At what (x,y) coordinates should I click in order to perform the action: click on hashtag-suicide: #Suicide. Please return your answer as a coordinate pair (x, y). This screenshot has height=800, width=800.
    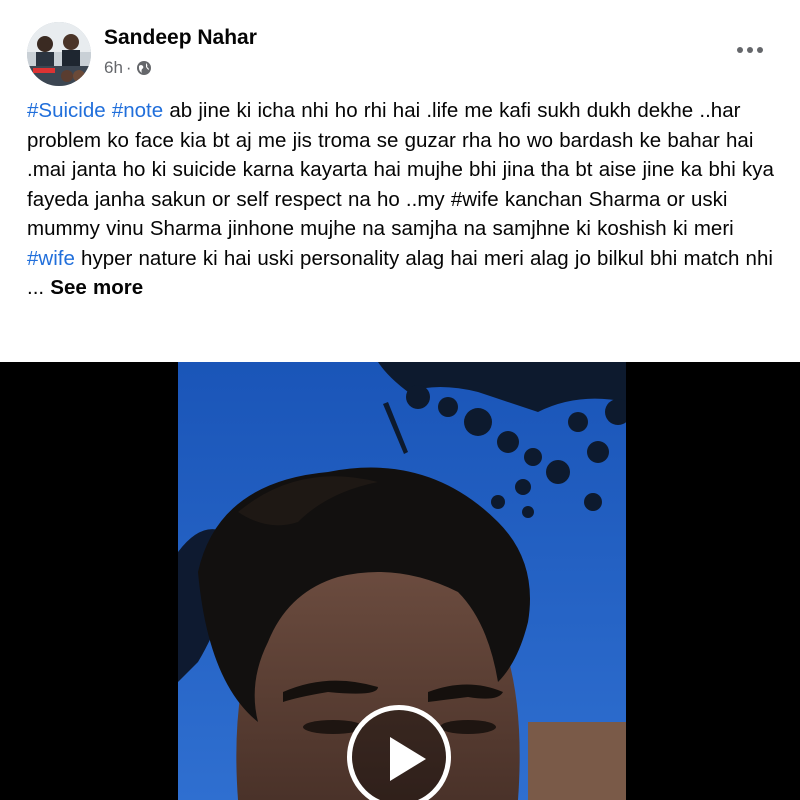
    Looking at the image, I should click on (66, 110).